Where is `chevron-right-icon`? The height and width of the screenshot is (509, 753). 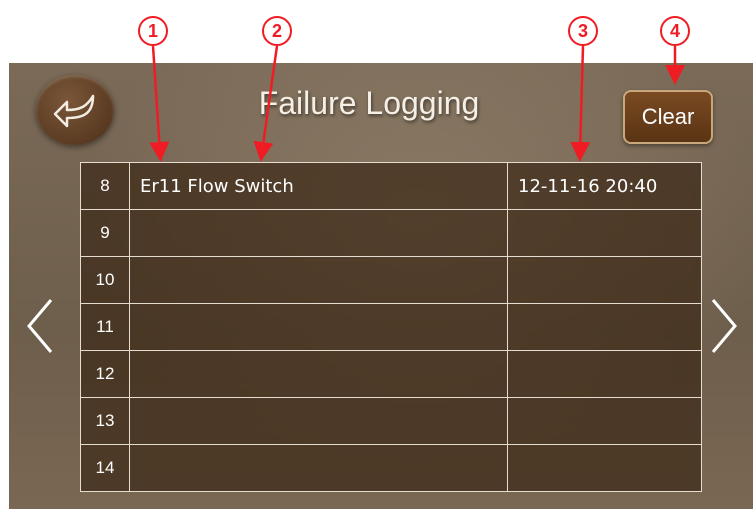
chevron-right-icon is located at coordinates (724, 326).